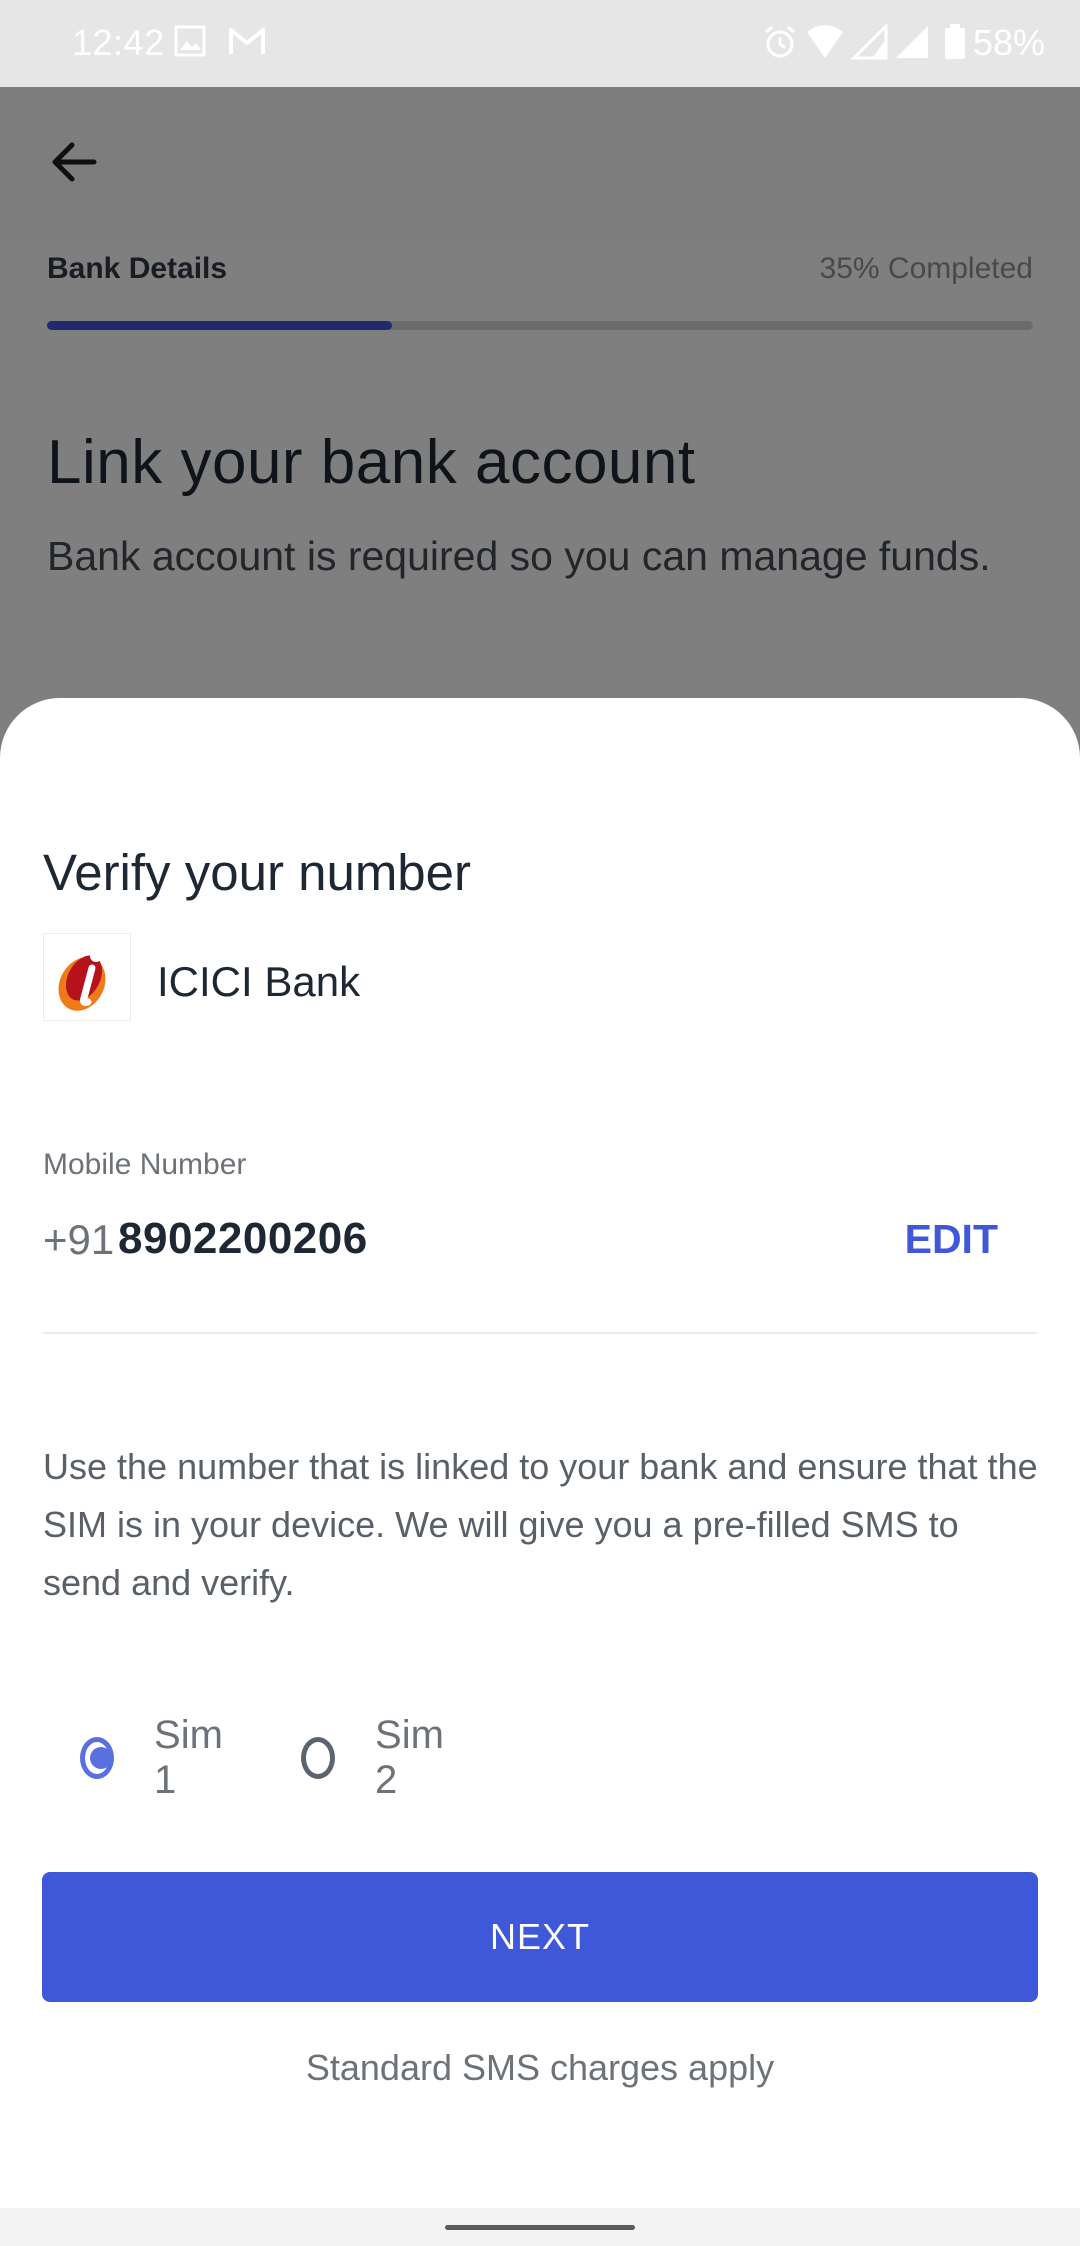  What do you see at coordinates (825, 44) in the screenshot?
I see `wifi-icon` at bounding box center [825, 44].